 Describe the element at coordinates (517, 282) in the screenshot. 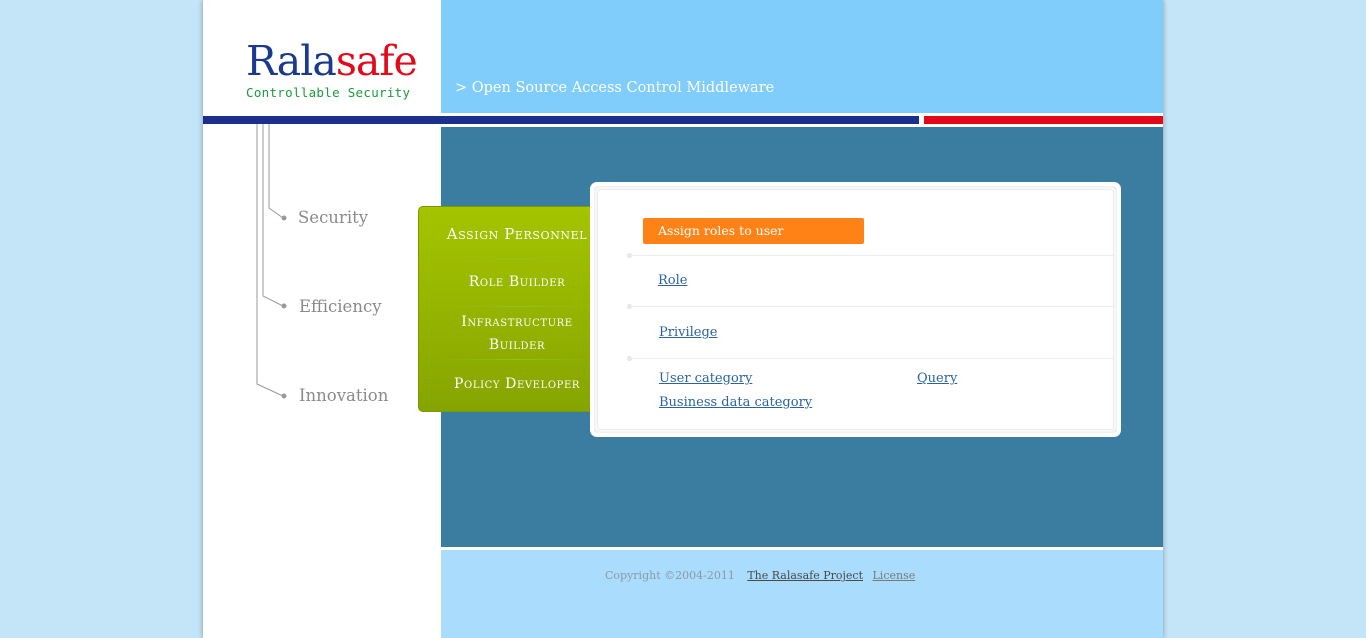

I see `menu-item-role-builder: Role Builder` at that location.